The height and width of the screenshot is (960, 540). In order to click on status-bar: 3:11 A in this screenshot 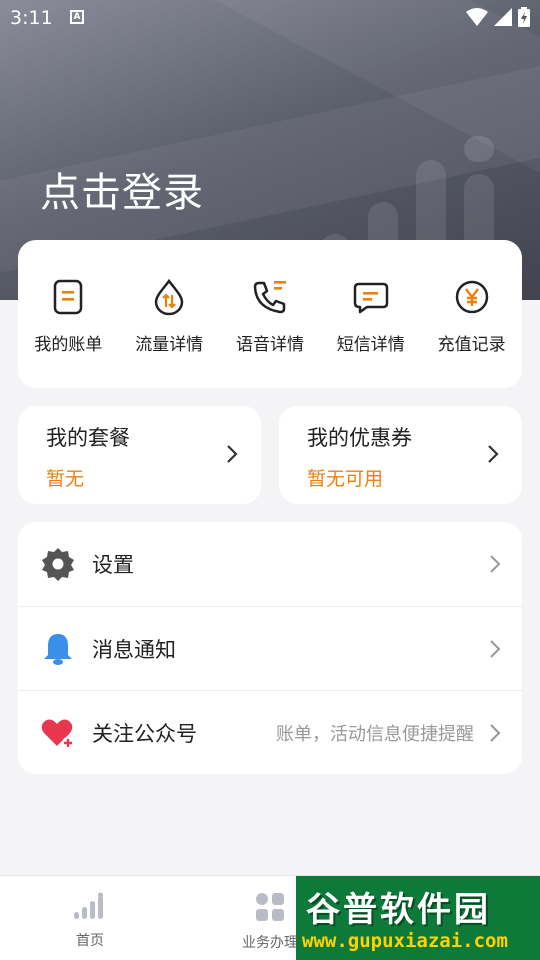, I will do `click(270, 18)`.